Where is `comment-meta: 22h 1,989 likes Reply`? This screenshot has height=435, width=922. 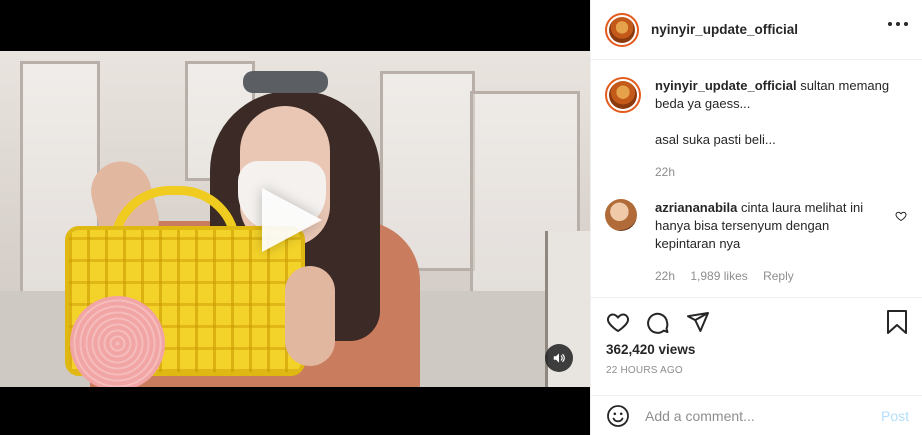 comment-meta: 22h 1,989 likes Reply is located at coordinates (767, 276).